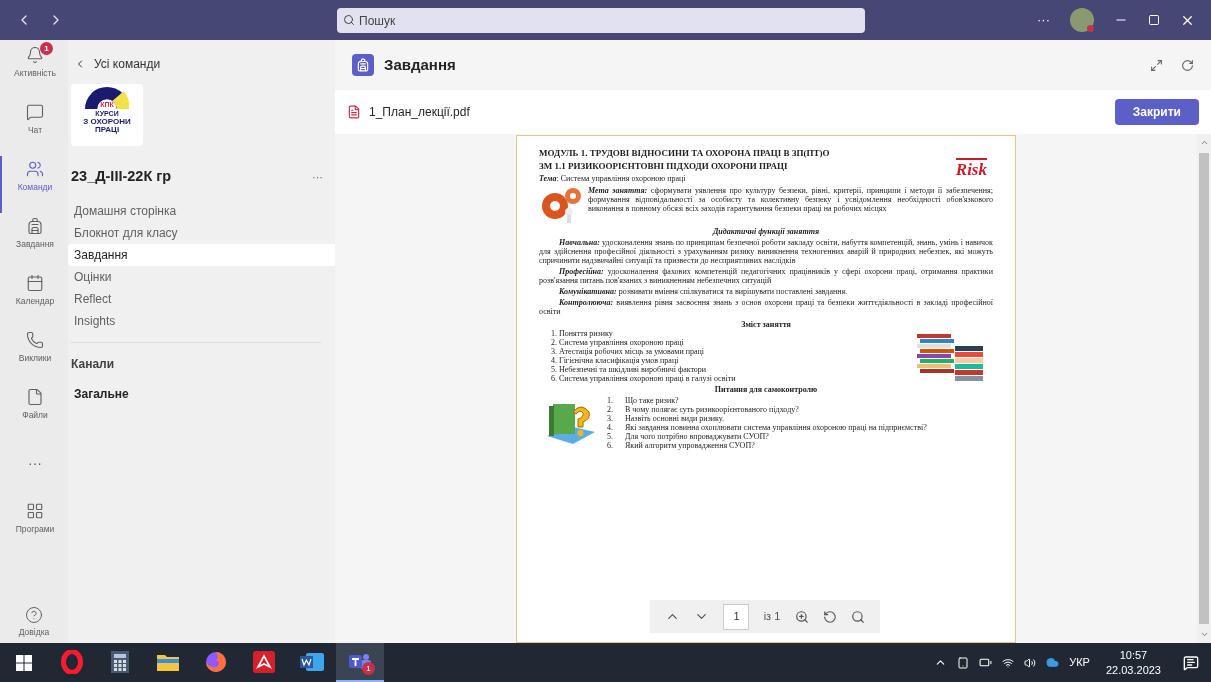 The height and width of the screenshot is (682, 1211). Describe the element at coordinates (766, 324) in the screenshot. I see `contents-heading: Зміст заняття` at that location.